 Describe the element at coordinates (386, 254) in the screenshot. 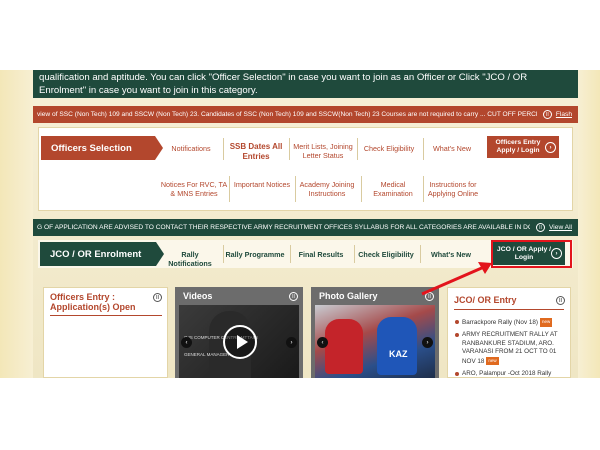

I see `jco-check-eligibility-link: Check Eligibility` at that location.